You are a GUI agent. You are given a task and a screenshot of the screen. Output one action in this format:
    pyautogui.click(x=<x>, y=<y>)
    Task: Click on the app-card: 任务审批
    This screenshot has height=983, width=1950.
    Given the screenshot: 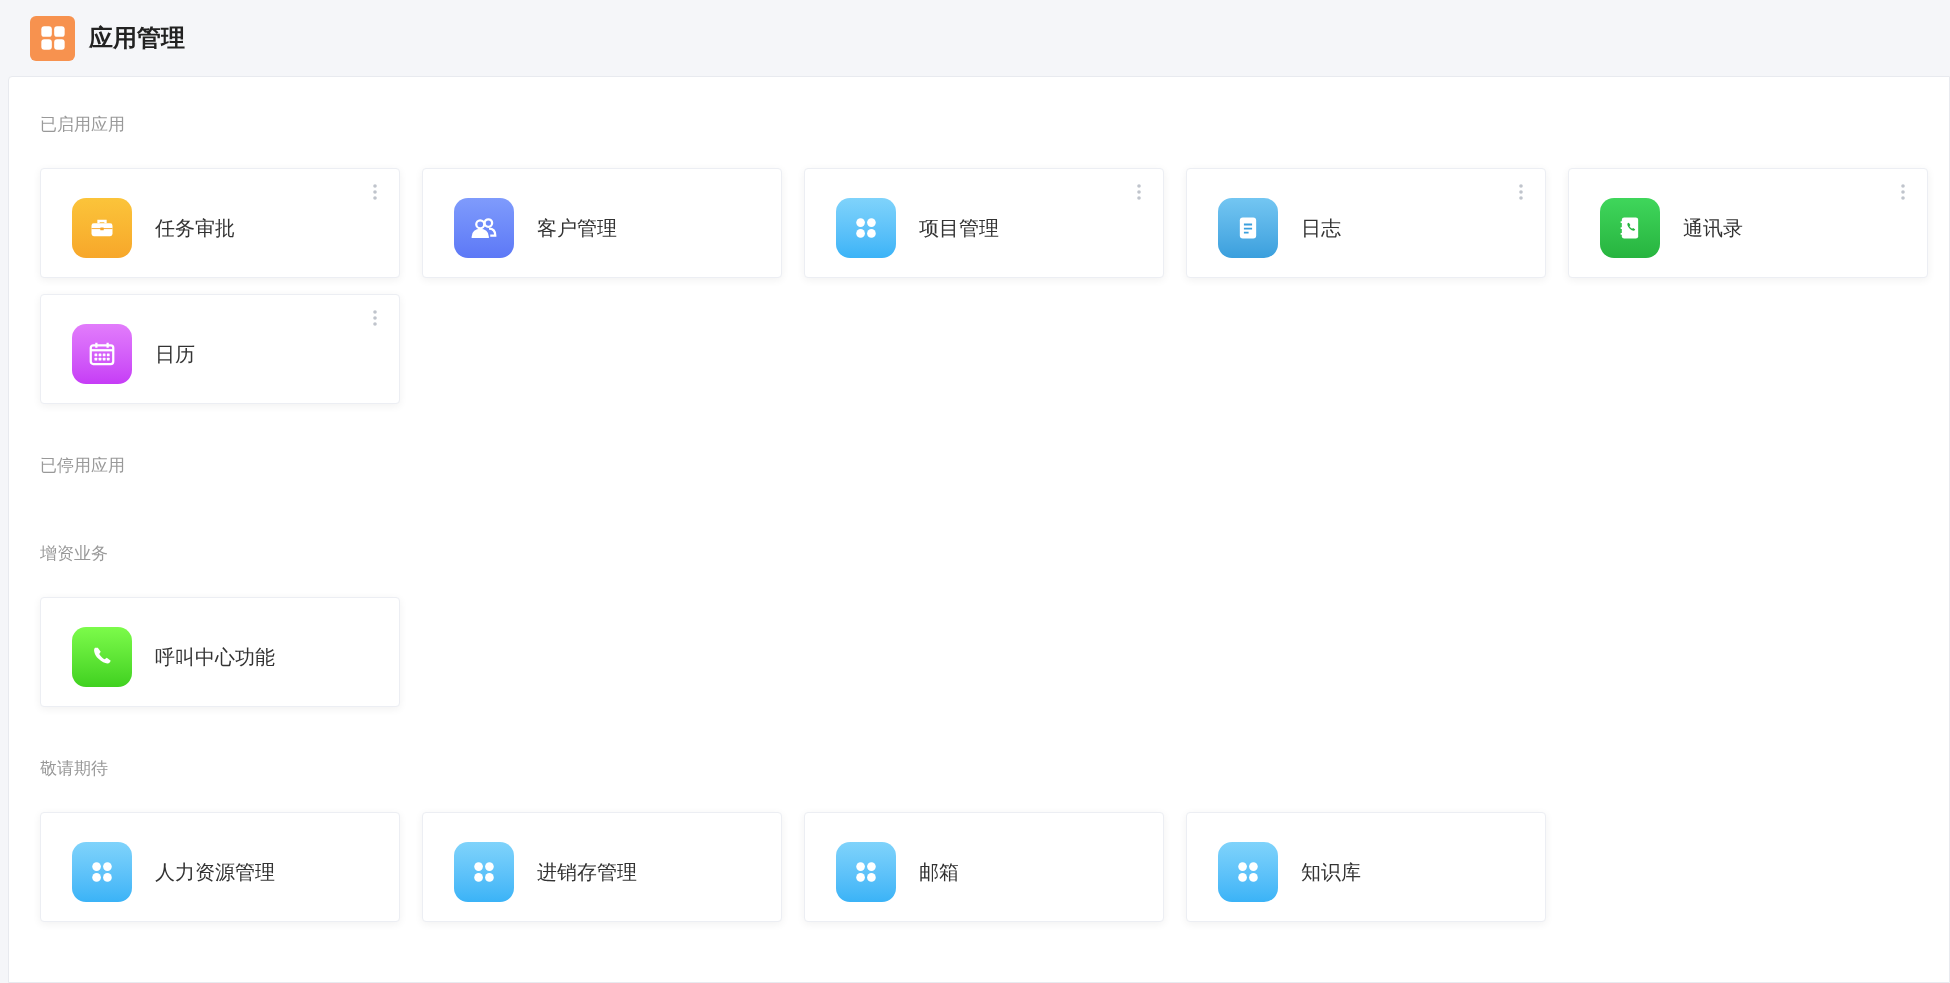 What is the action you would take?
    pyautogui.click(x=220, y=223)
    